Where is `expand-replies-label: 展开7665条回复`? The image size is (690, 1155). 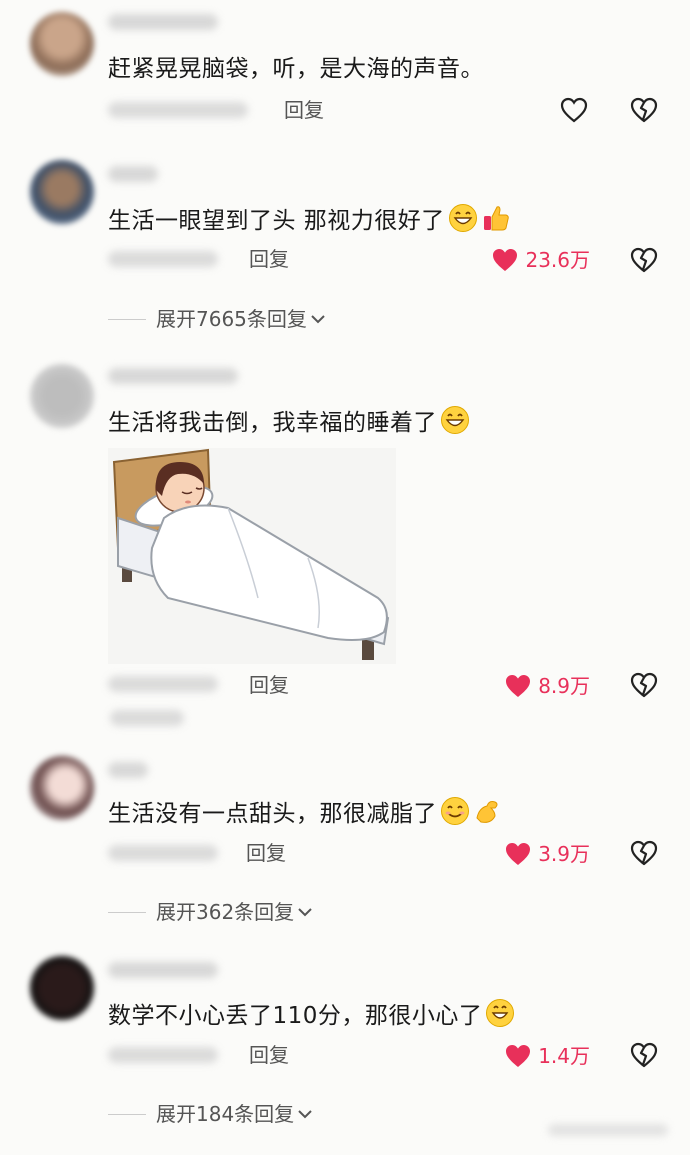
expand-replies-label: 展开7665条回复 is located at coordinates (231, 319).